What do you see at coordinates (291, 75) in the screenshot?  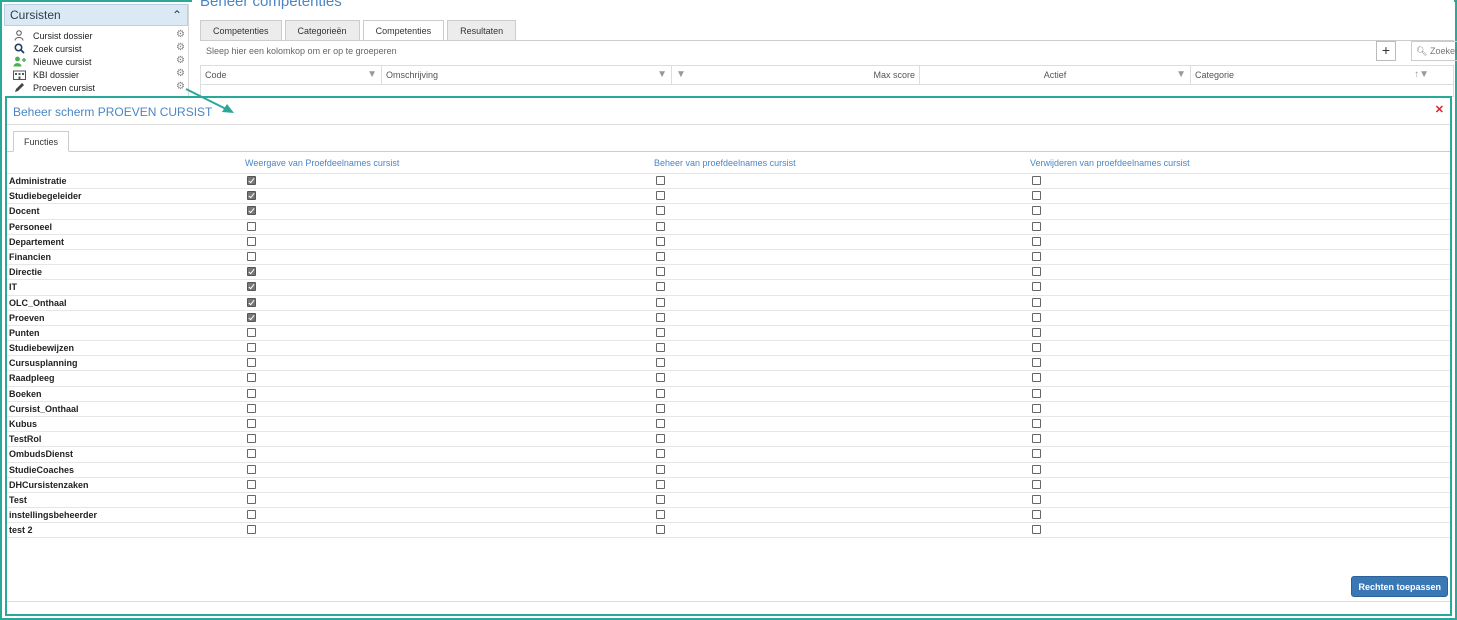 I see `column-code: Code ▼` at bounding box center [291, 75].